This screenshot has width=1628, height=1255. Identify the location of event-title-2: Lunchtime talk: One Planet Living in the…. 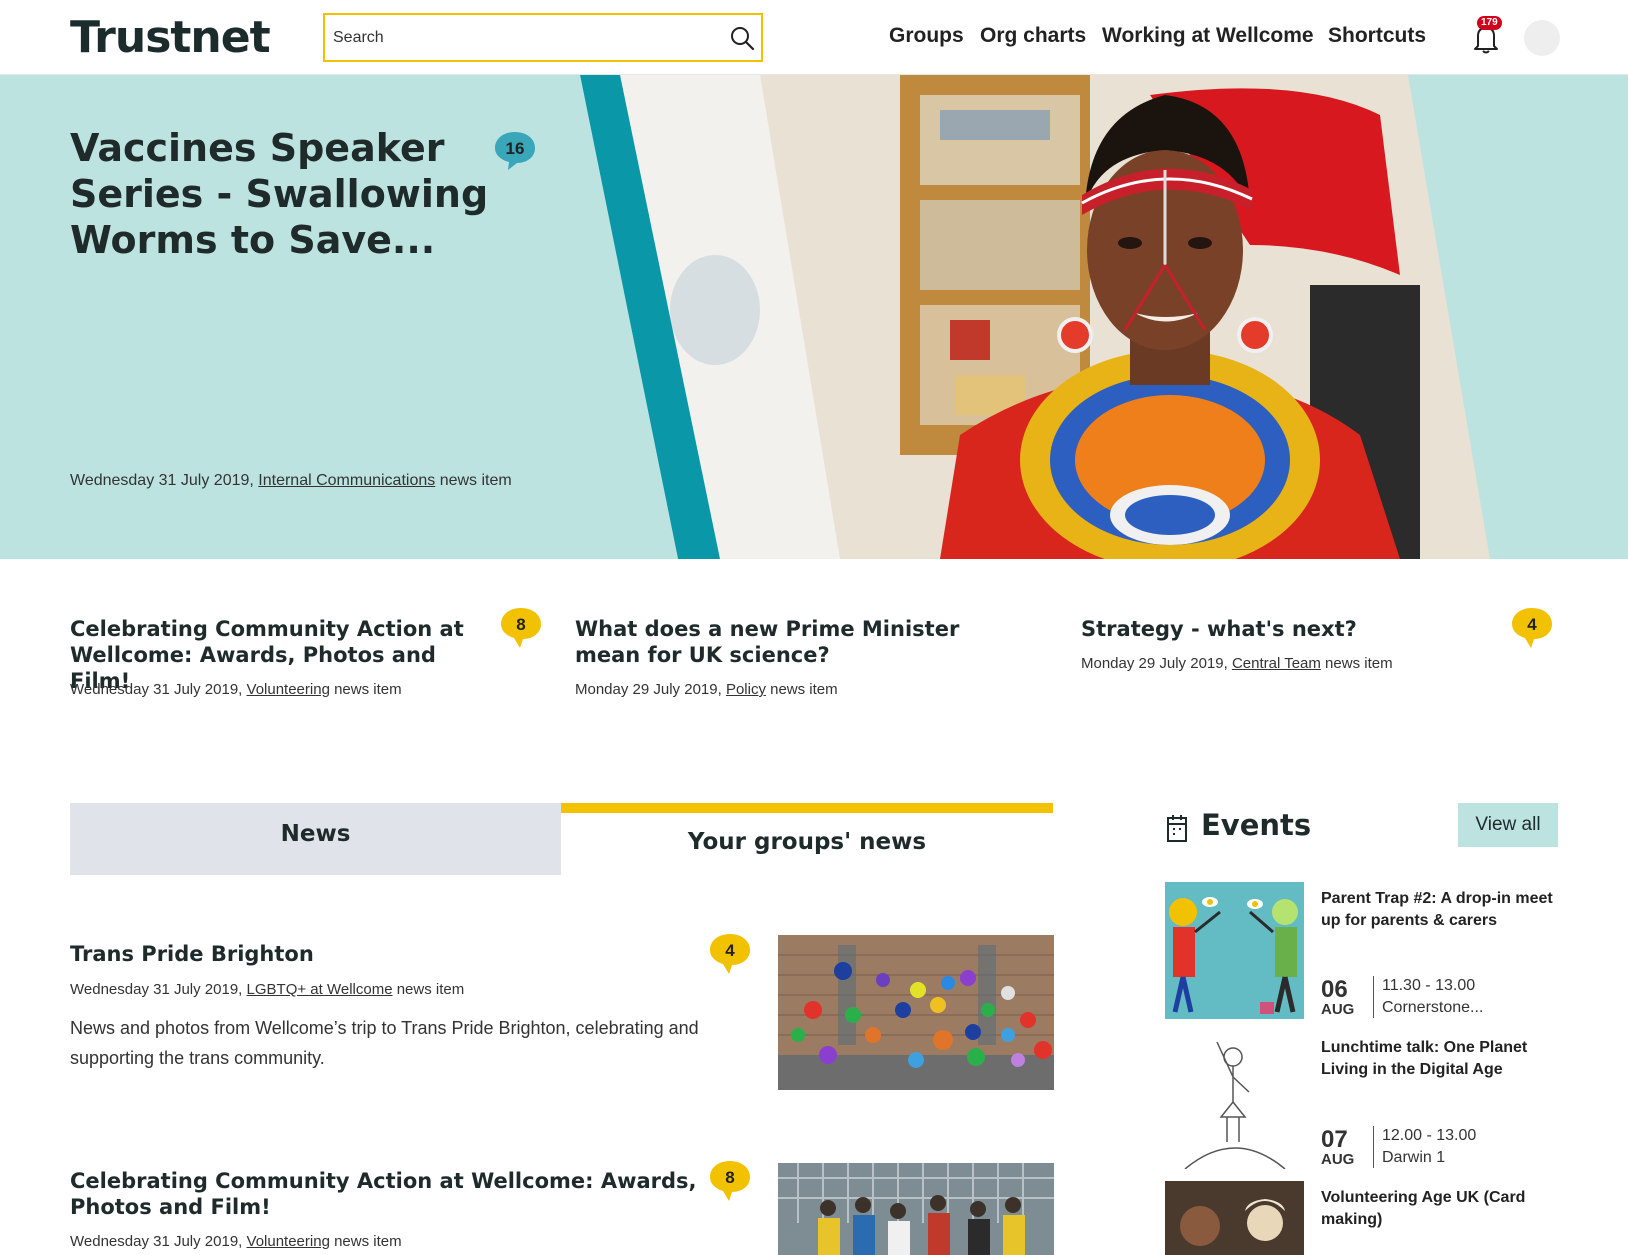
(1441, 1059).